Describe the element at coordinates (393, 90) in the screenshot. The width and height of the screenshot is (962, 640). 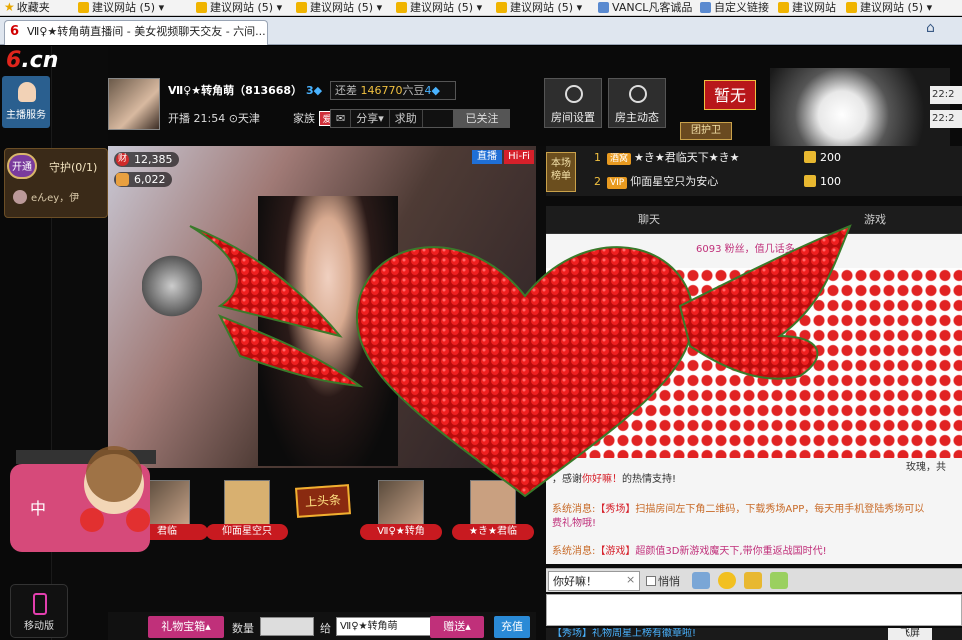
I see `level-progress: 还差 146770六豆4◆` at that location.